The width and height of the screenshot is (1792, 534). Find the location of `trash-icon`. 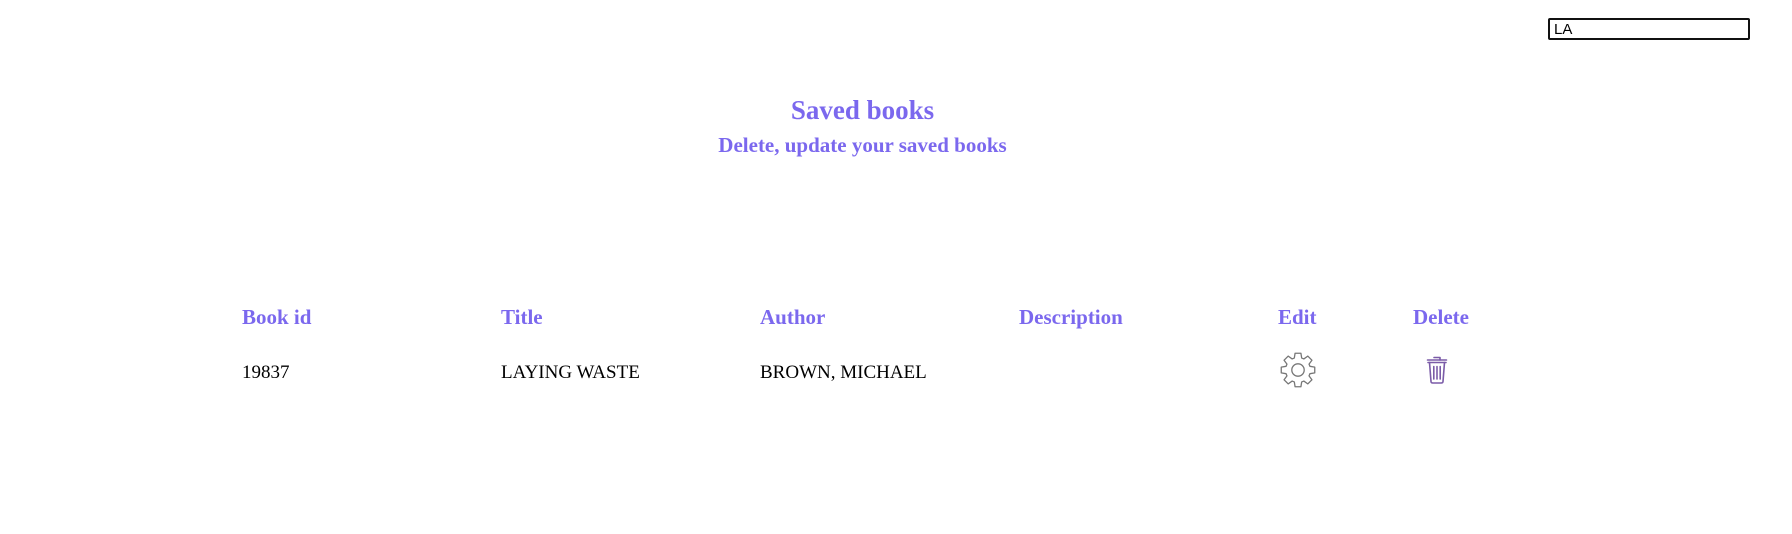

trash-icon is located at coordinates (1437, 370).